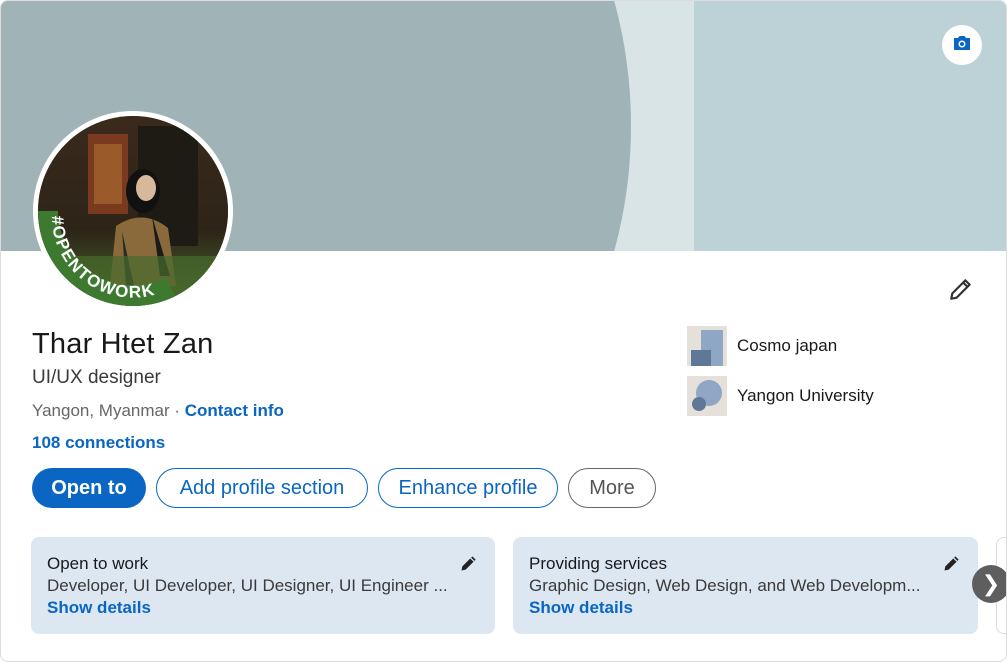 The width and height of the screenshot is (1007, 662). Describe the element at coordinates (123, 344) in the screenshot. I see `profile-name: Thar Htet Zan` at that location.